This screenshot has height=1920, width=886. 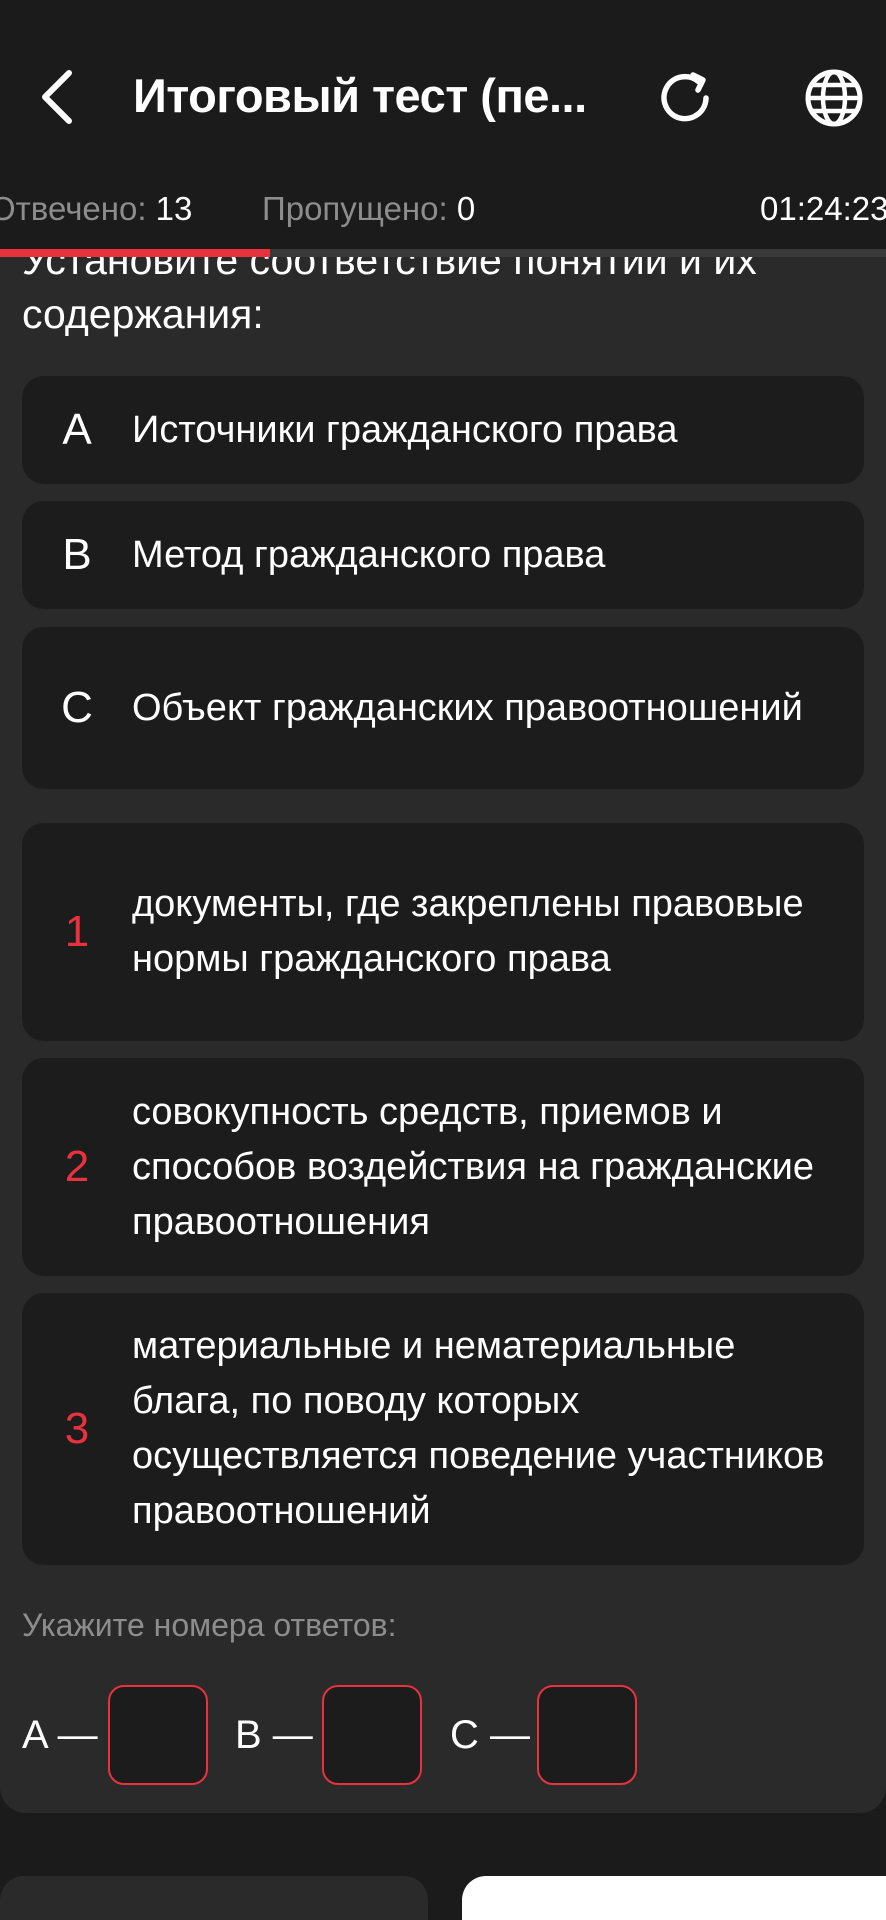 I want to click on language-button, so click(x=834, y=98).